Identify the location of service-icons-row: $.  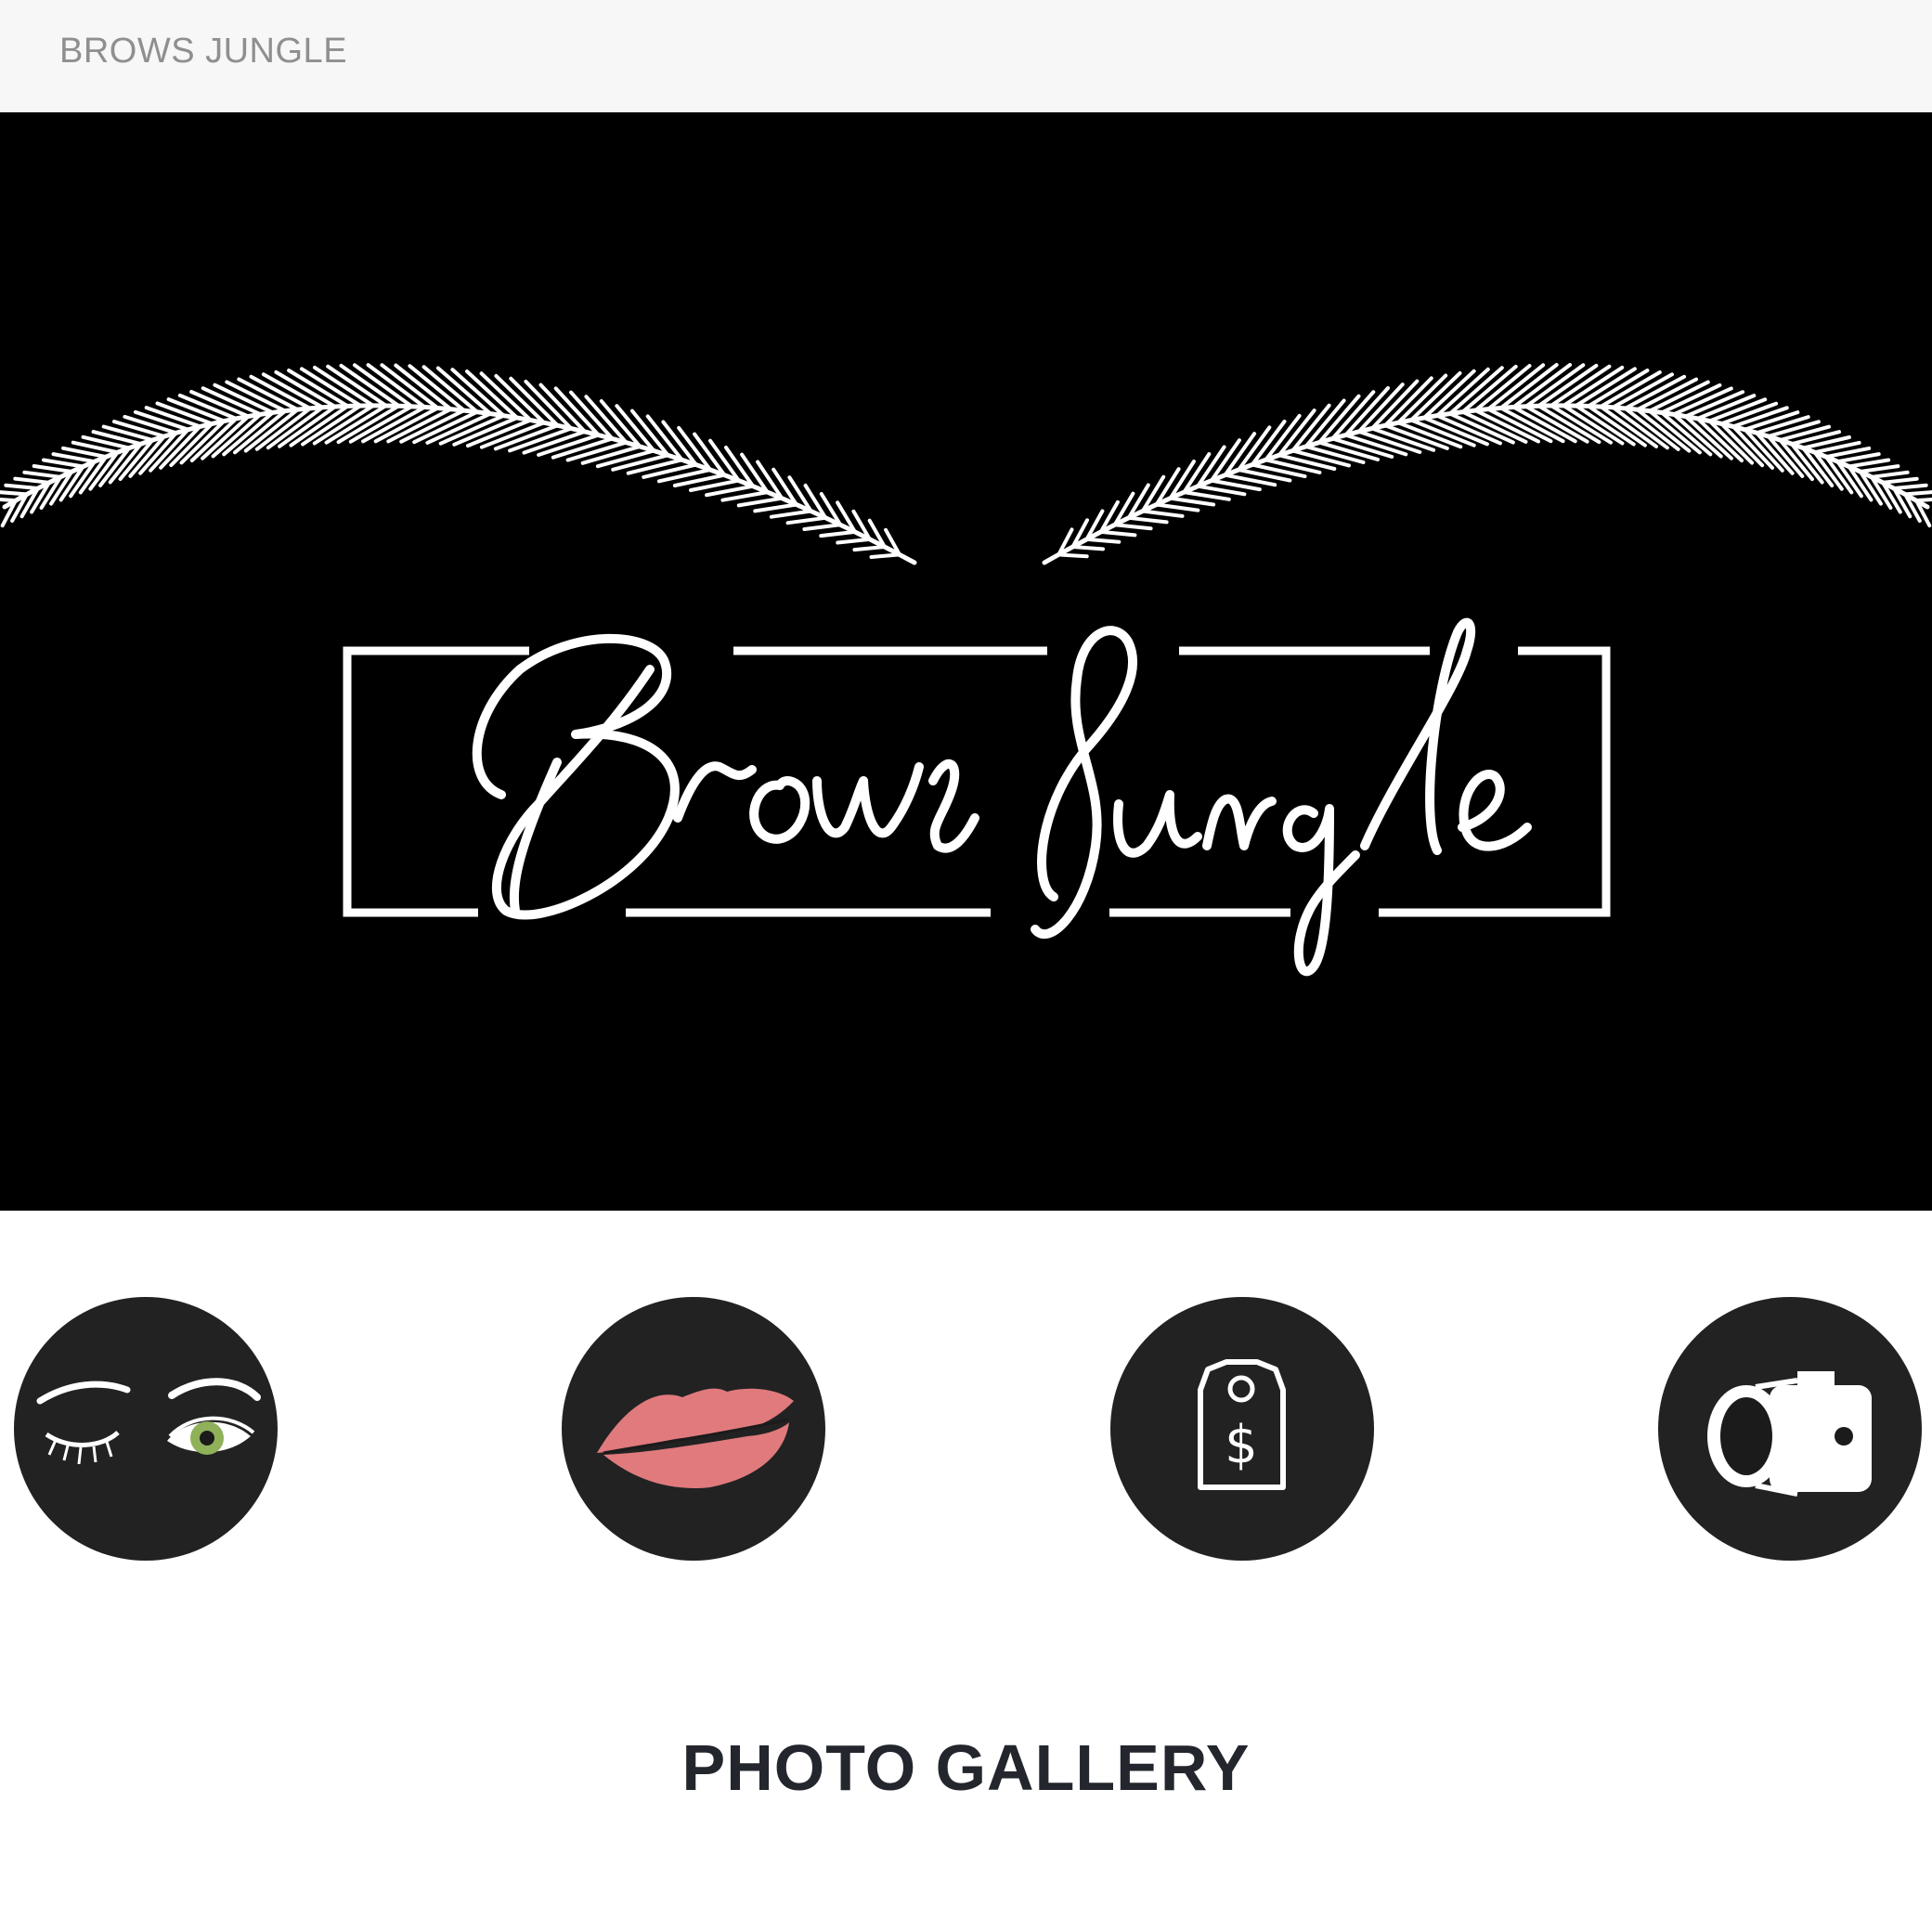
(966, 1430).